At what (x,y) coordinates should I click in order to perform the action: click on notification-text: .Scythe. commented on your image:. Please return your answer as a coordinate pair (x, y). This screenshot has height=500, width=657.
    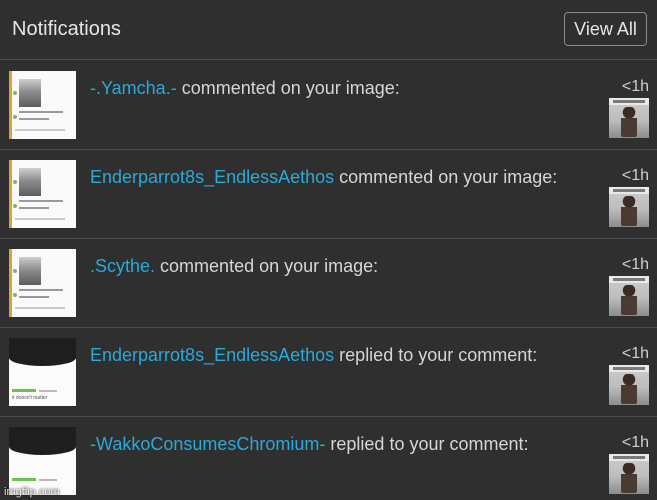
    Looking at the image, I should click on (342, 266).